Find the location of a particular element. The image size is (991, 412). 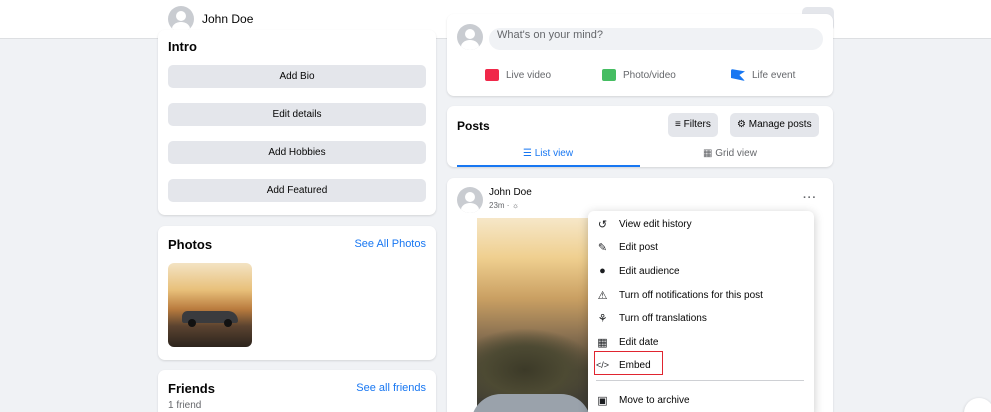

menu-item-label: Turn off notifications for this post is located at coordinates (691, 295).